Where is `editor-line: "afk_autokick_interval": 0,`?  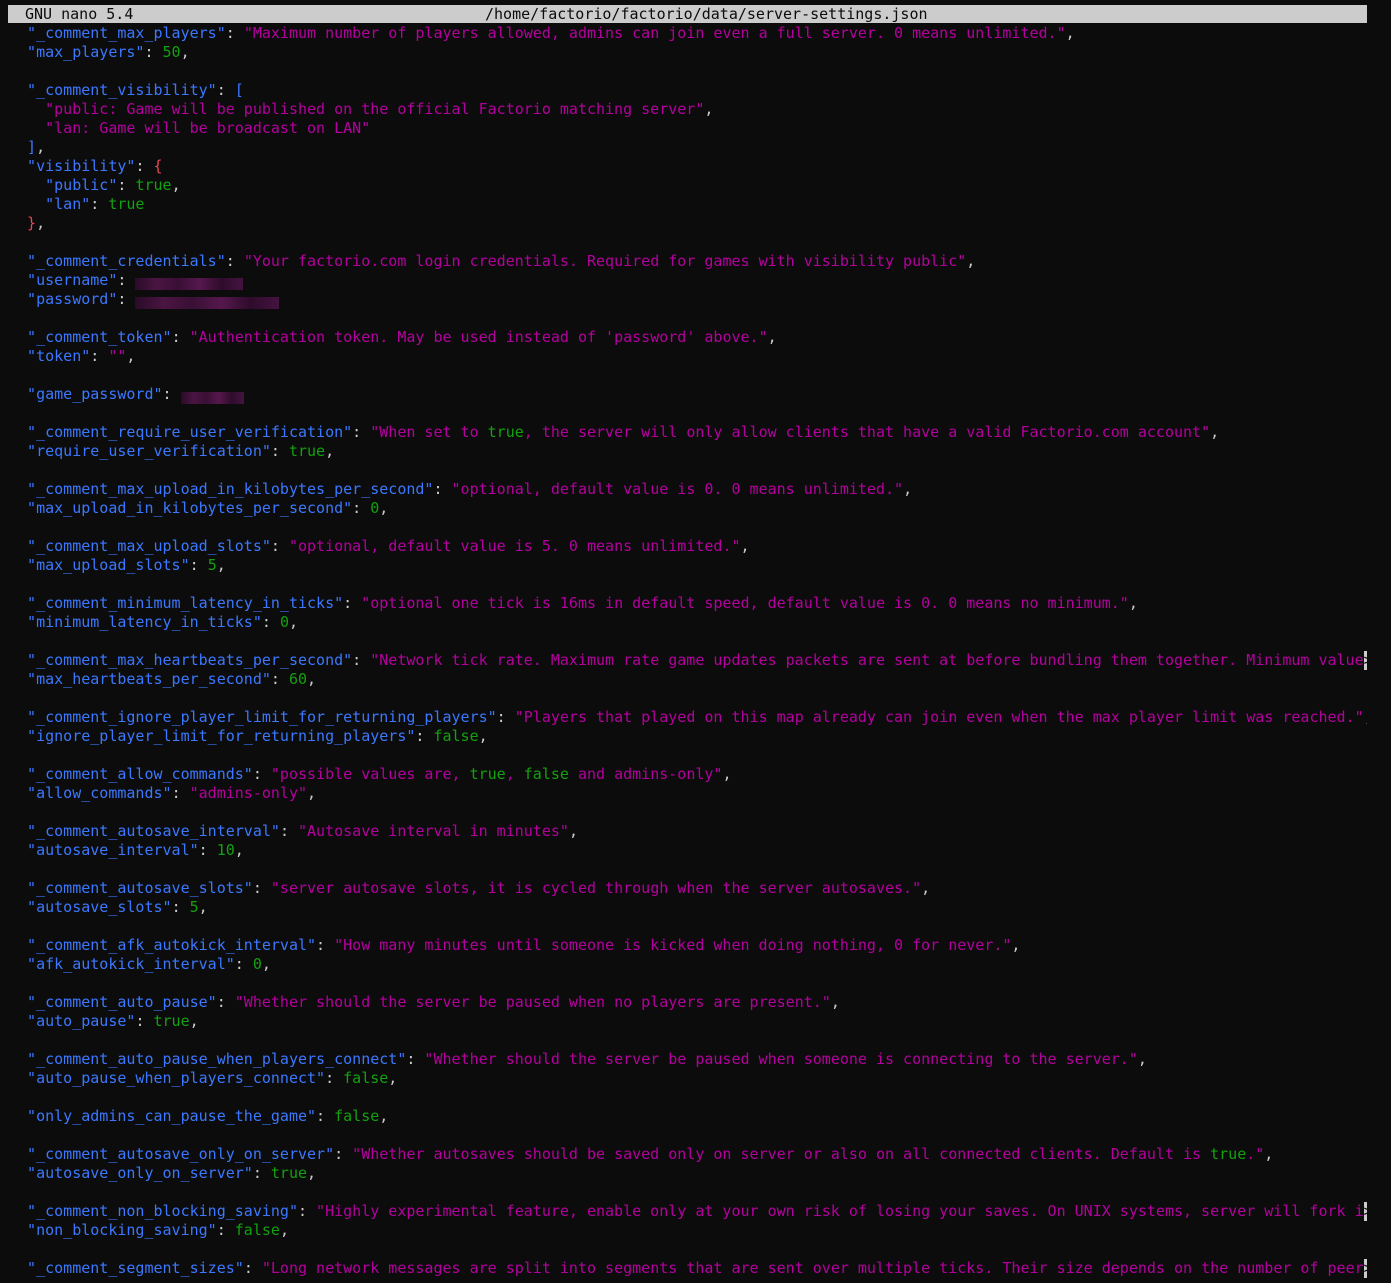 editor-line: "afk_autokick_interval": 0, is located at coordinates (688, 964).